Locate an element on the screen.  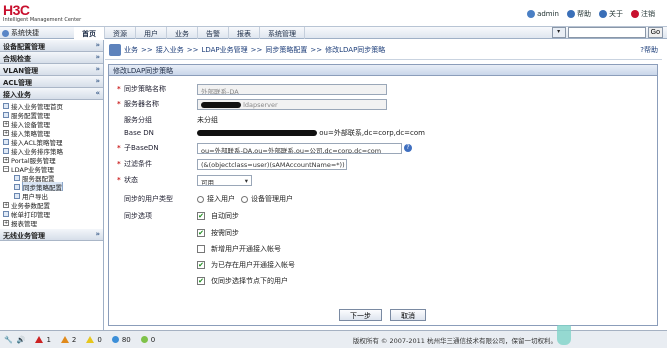
copyright-text: 版权所有 © 2007-2011 杭州华三通信技术有限公司，保留一切权利。 is located at coordinates (454, 341).